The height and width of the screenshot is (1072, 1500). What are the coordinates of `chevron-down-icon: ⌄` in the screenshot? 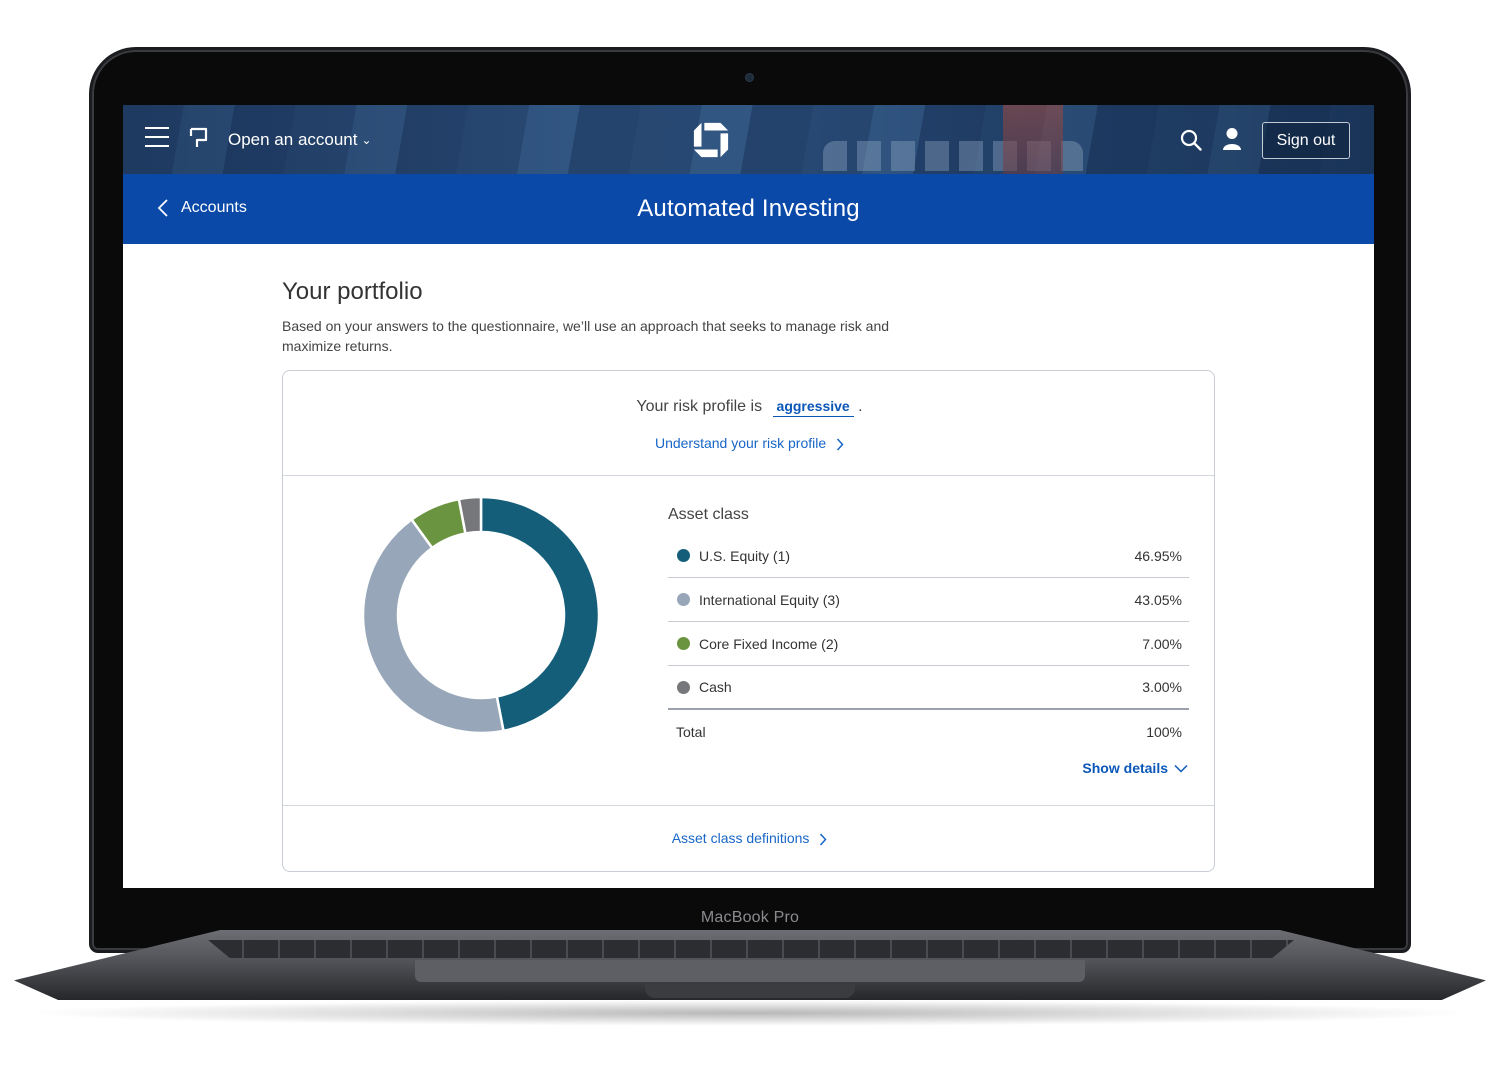 It's located at (366, 140).